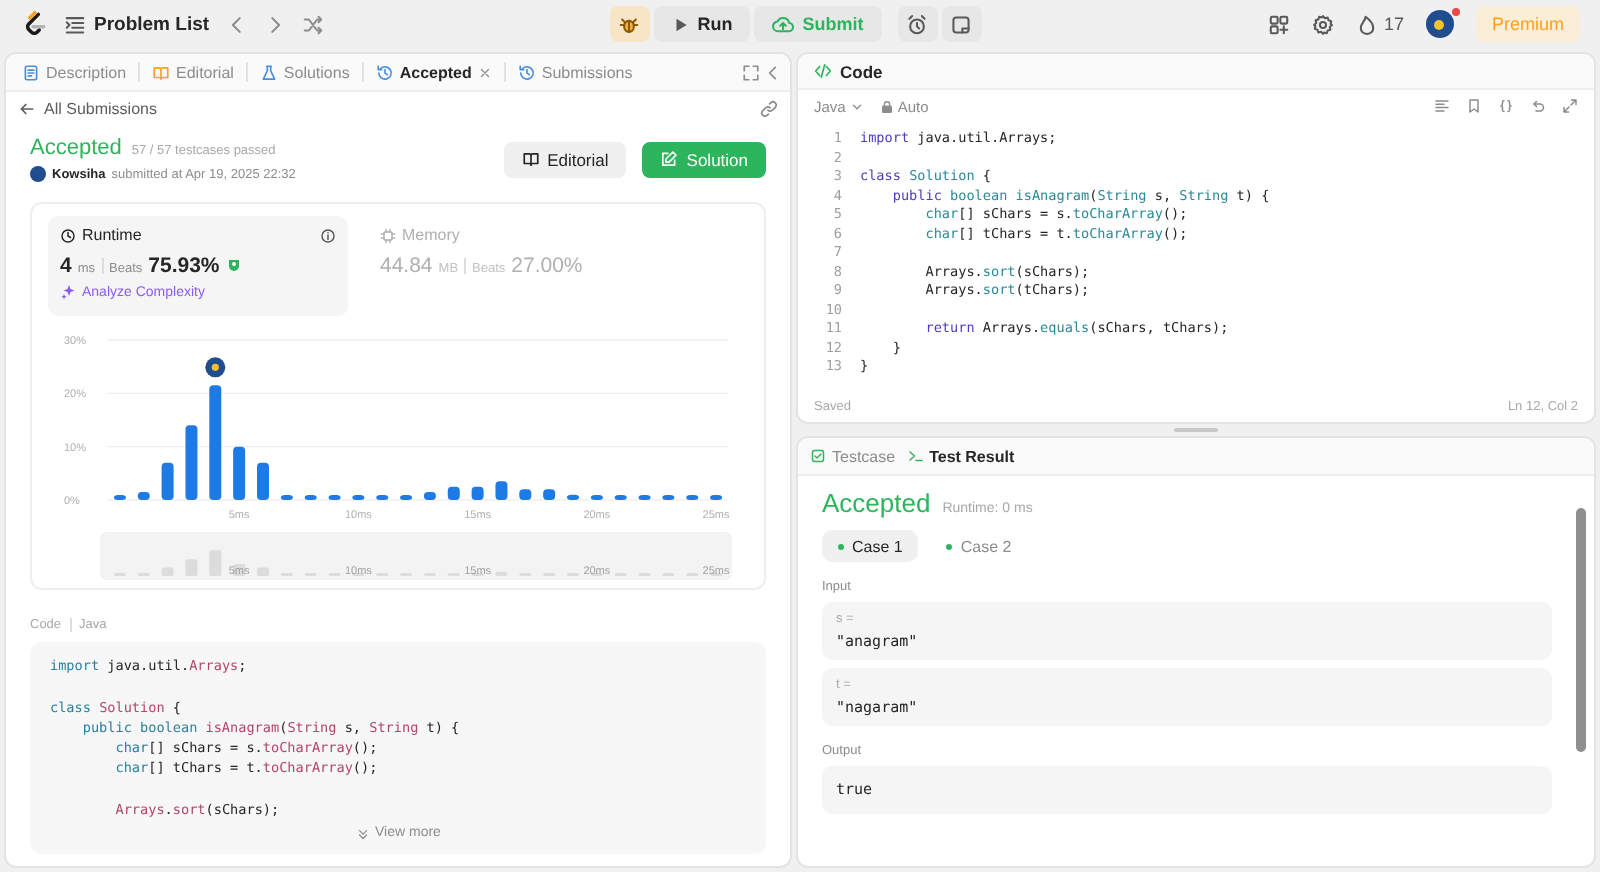  What do you see at coordinates (1474, 106) in the screenshot?
I see `bookmark-icon` at bounding box center [1474, 106].